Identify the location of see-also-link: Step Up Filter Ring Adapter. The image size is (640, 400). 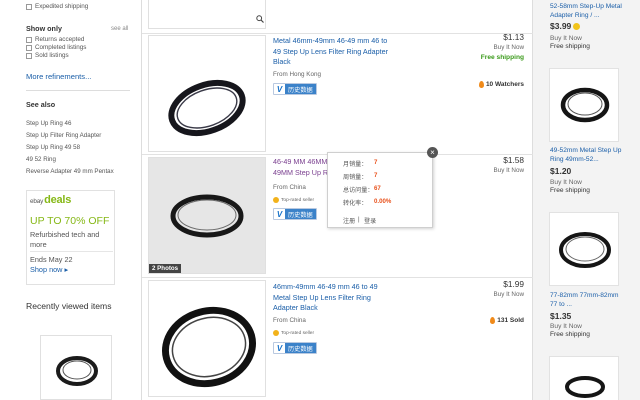
(63, 135).